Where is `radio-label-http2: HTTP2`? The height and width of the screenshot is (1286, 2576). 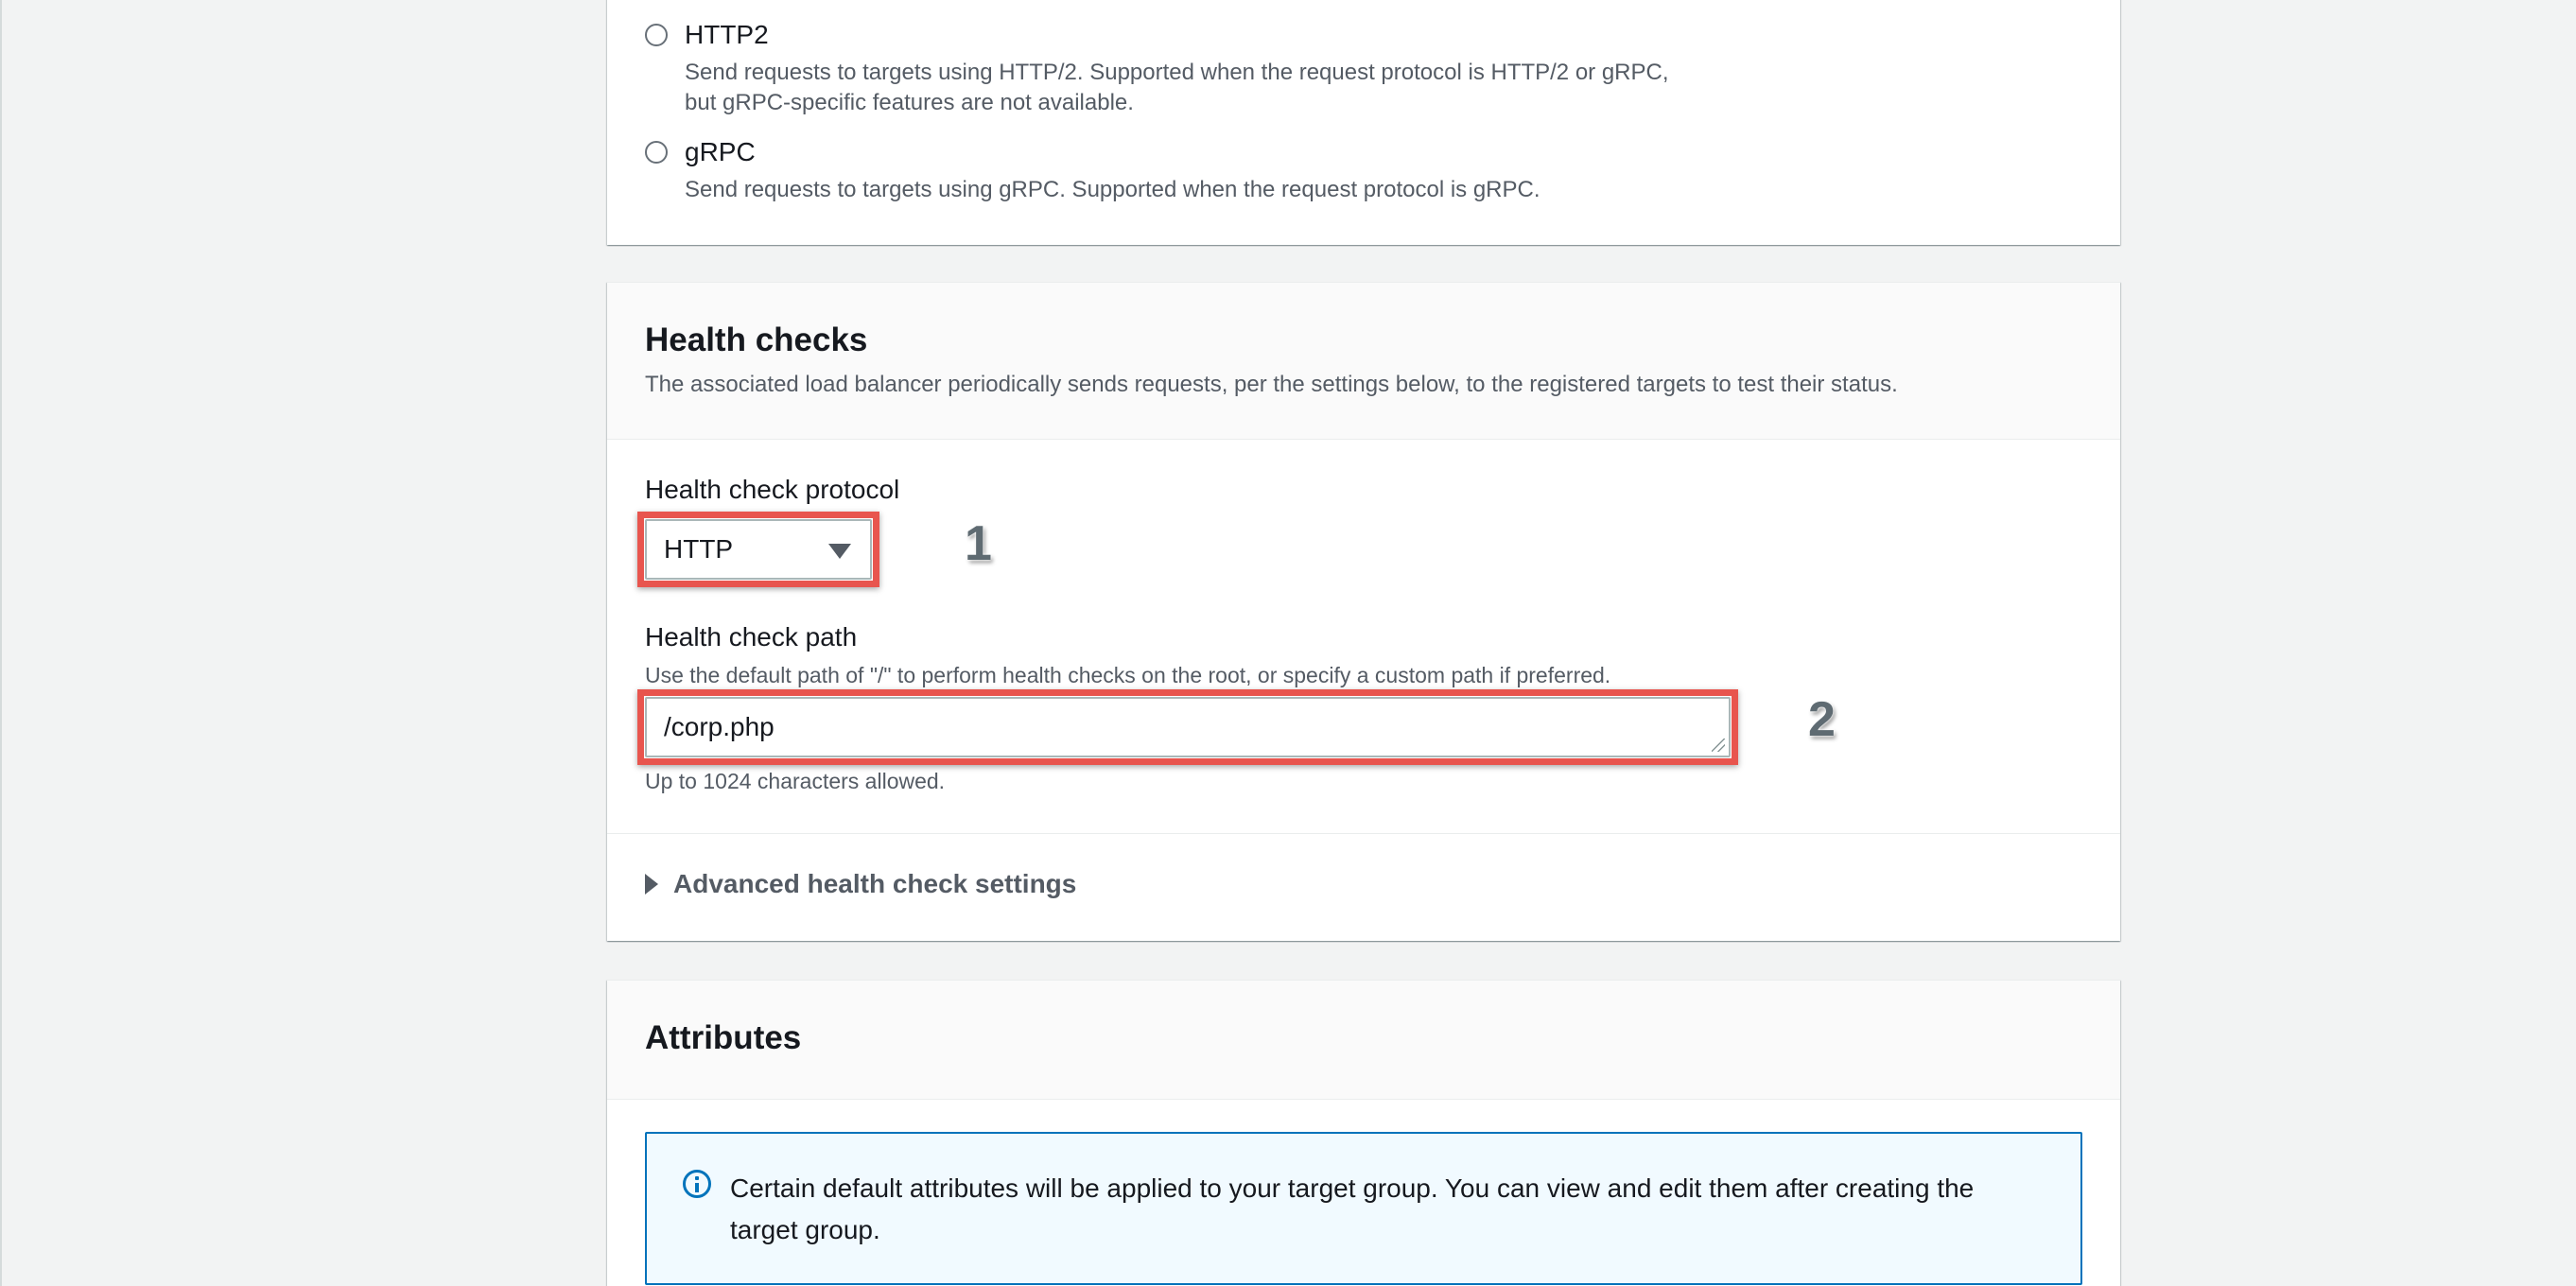 radio-label-http2: HTTP2 is located at coordinates (727, 34).